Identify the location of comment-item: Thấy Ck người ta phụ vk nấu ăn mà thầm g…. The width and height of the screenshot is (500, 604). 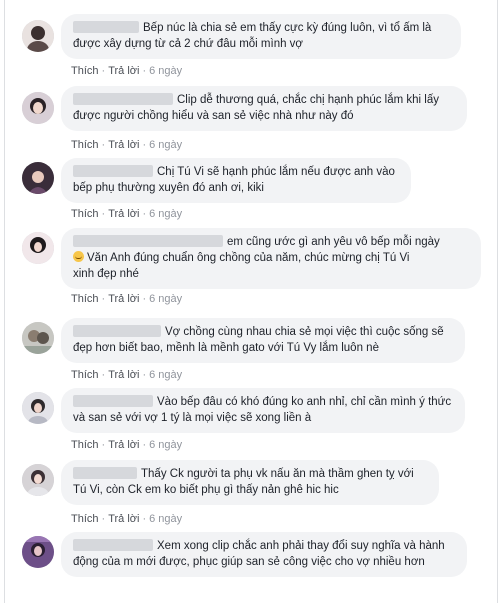
(252, 496).